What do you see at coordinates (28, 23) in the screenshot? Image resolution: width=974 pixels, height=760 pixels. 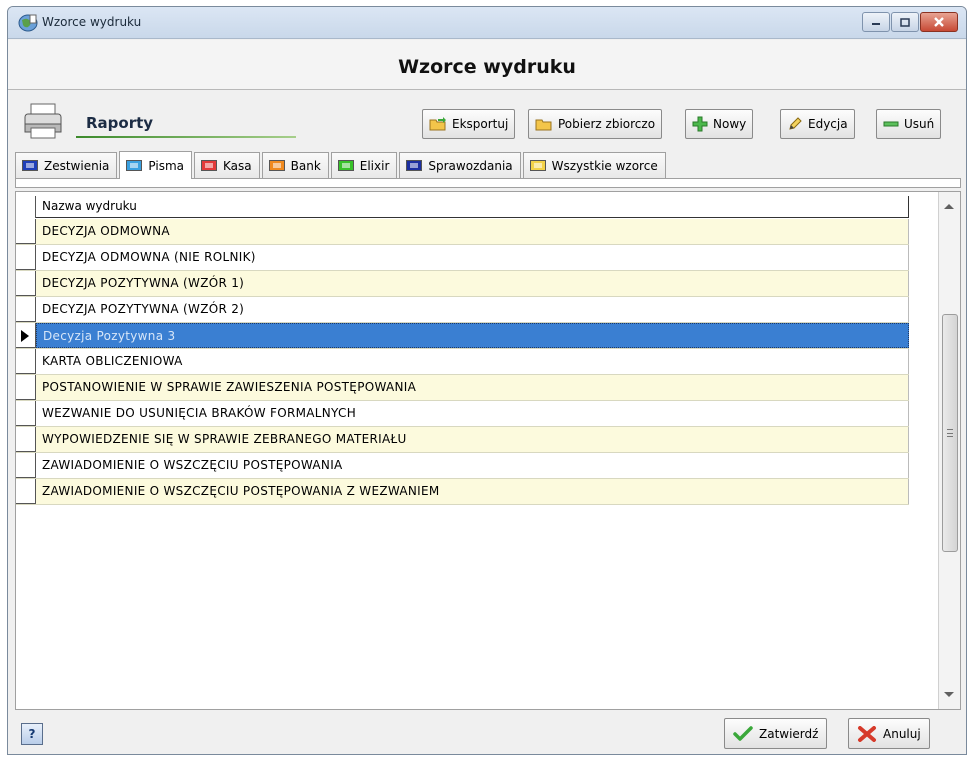 I see `app-globe-icon` at bounding box center [28, 23].